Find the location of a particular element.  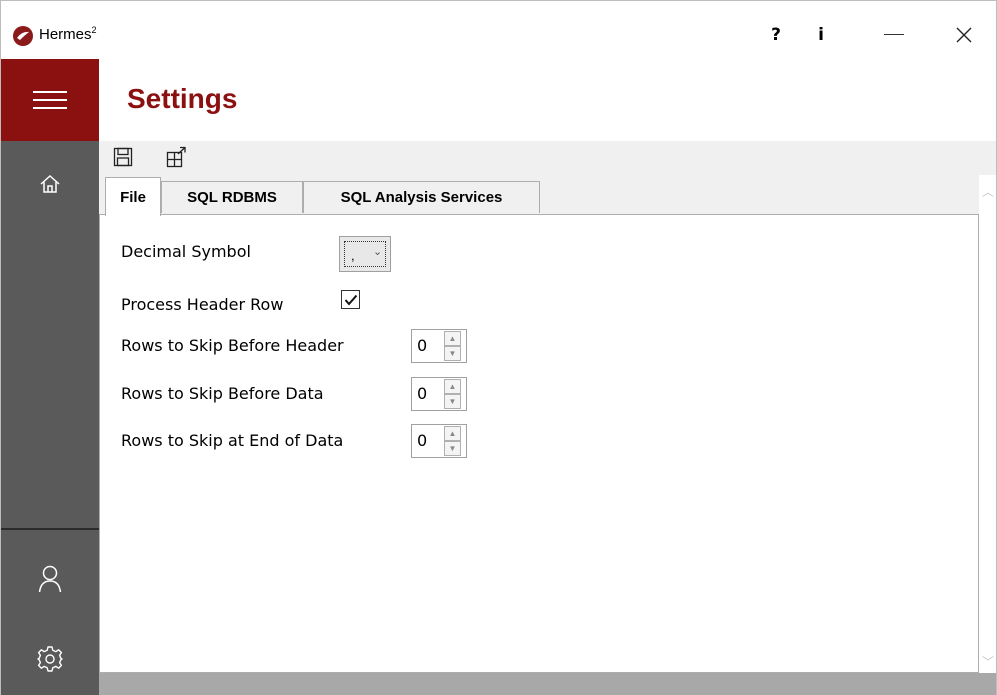

decimal-symbol-label: Decimal Symbol is located at coordinates (186, 251).